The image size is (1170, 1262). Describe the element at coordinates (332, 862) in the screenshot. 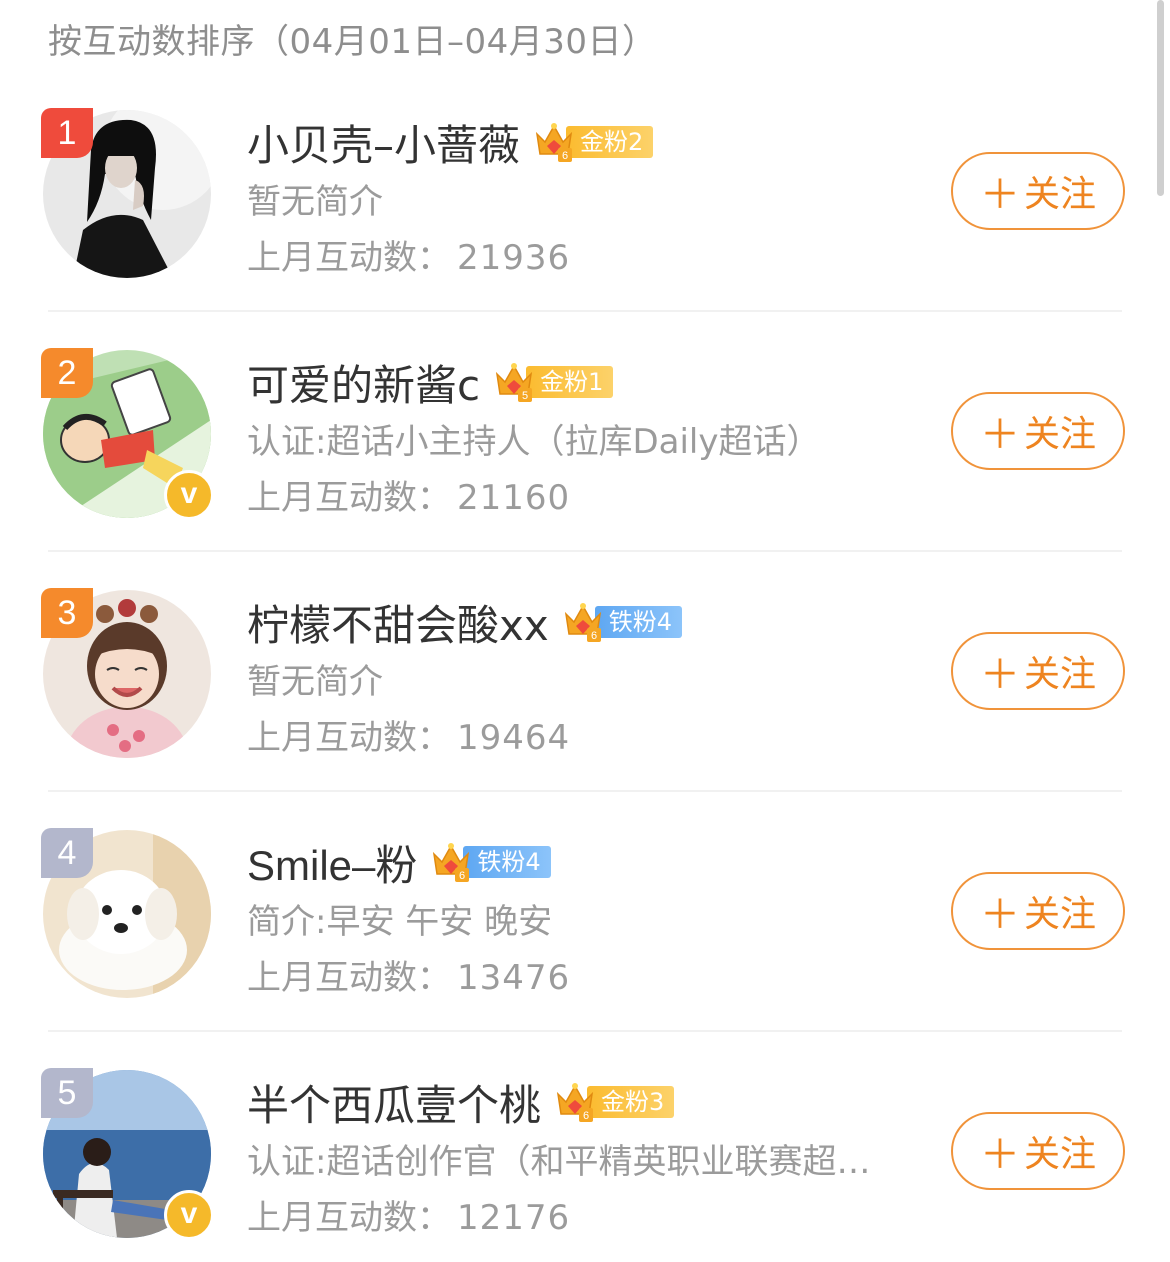

I see `user-name: Smile–粉` at that location.